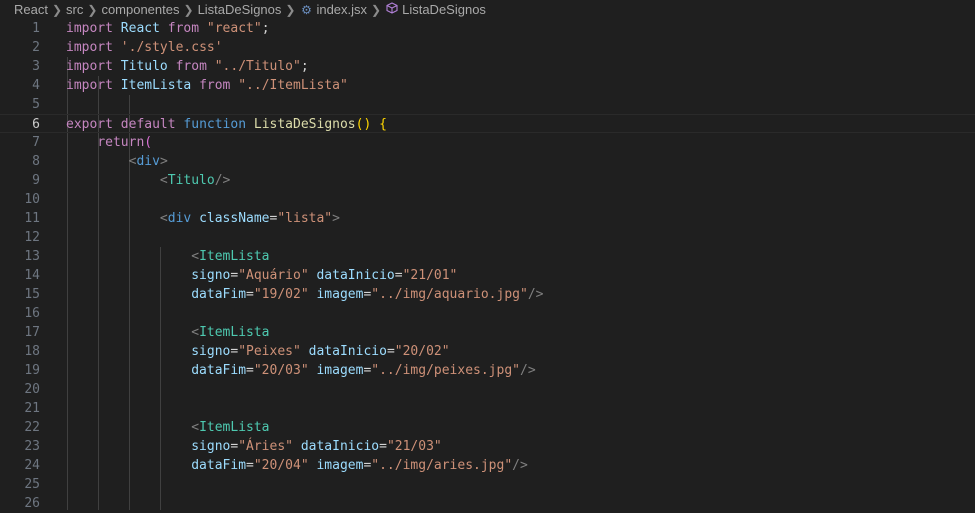  What do you see at coordinates (487, 47) in the screenshot?
I see `code-line: 2 import './style.css'` at bounding box center [487, 47].